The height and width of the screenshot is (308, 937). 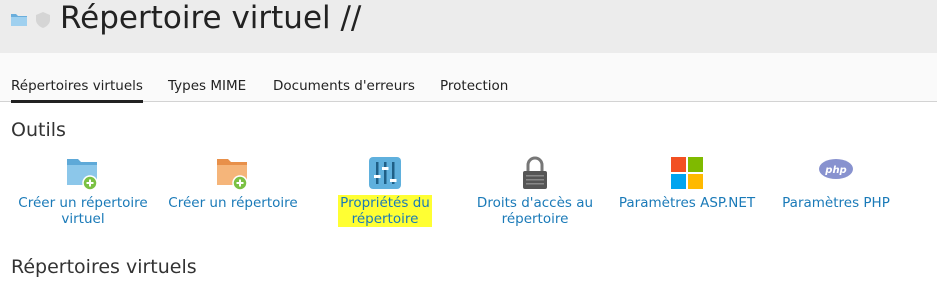 I want to click on directory-properties-tool: Propriétés du répertoire, so click(x=385, y=191).